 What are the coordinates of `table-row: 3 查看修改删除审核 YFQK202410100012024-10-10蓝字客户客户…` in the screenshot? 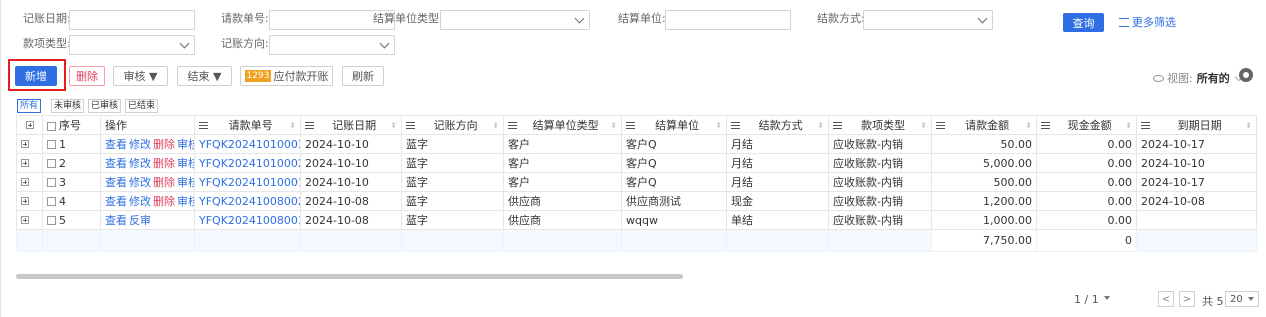 It's located at (636, 182).